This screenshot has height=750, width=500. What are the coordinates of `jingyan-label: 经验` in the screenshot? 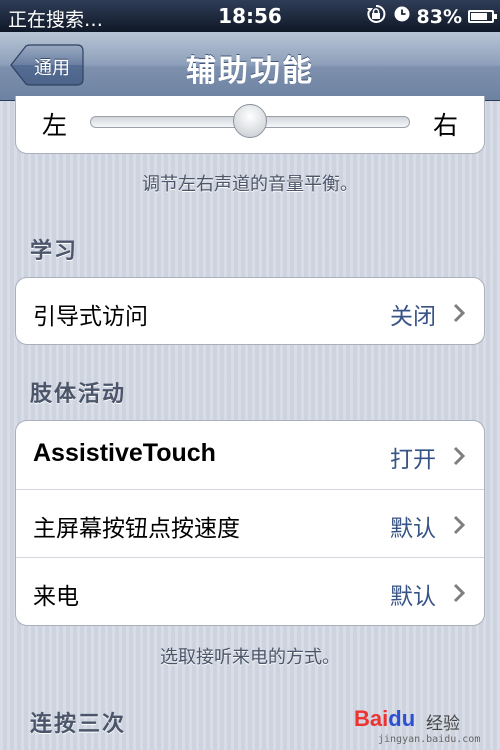 It's located at (443, 724).